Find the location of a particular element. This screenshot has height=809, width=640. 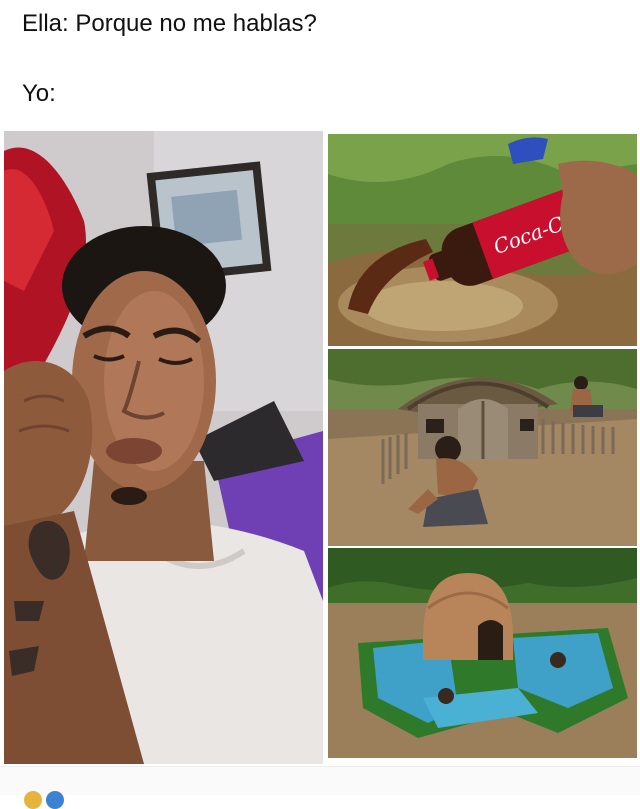

caption-line-2: Yo: is located at coordinates (39, 93).